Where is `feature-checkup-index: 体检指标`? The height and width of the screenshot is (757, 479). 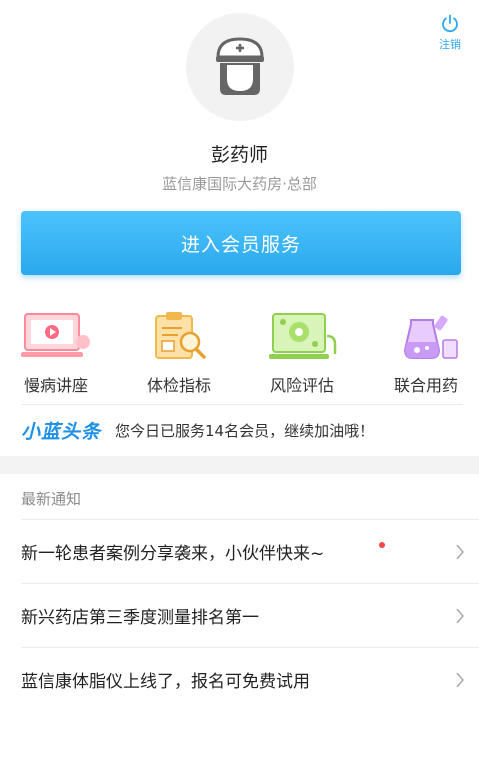 feature-checkup-index: 体检指标 is located at coordinates (179, 353).